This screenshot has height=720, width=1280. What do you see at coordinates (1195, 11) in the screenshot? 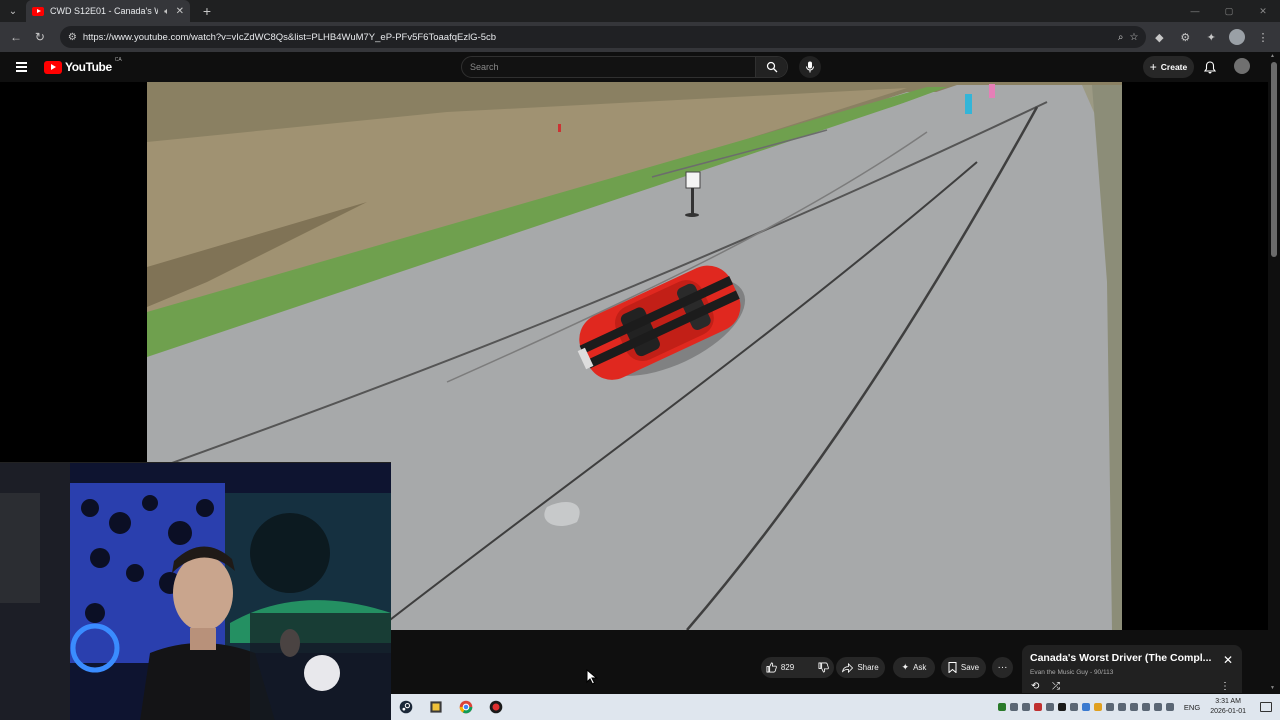
I see `minimize-icon: —` at bounding box center [1195, 11].